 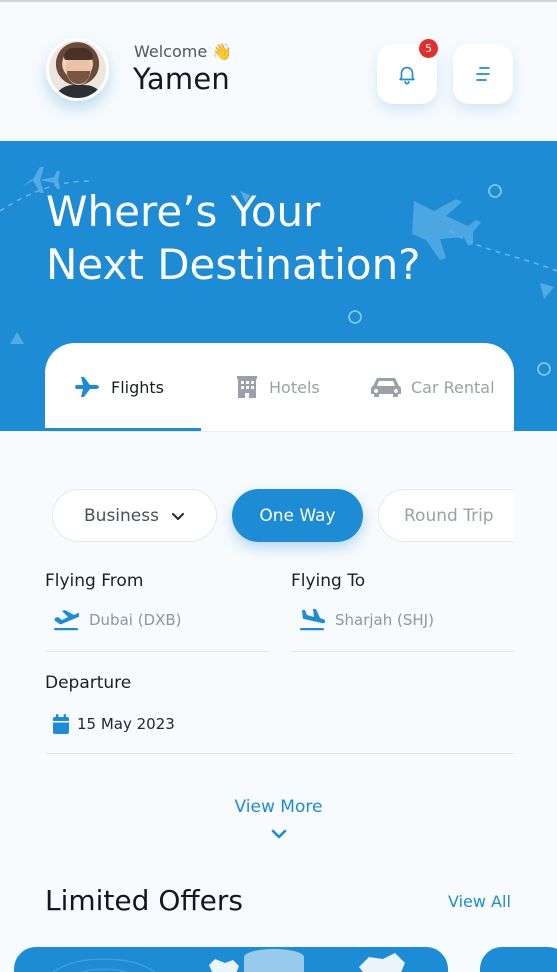 I want to click on flying-to-underline, so click(x=402, y=651).